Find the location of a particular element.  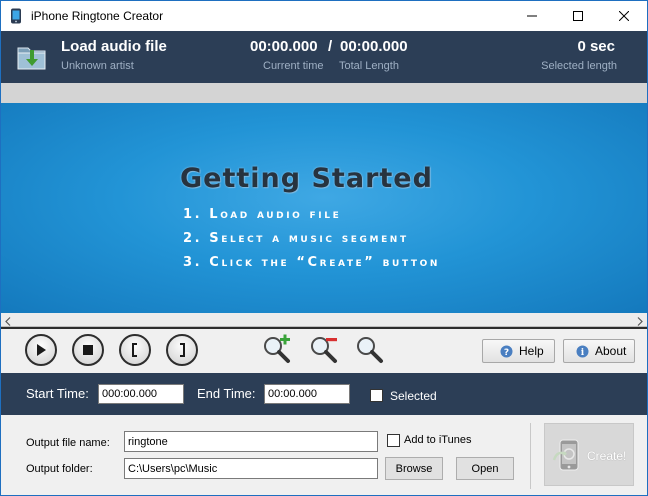

create-label: Create! is located at coordinates (607, 456).